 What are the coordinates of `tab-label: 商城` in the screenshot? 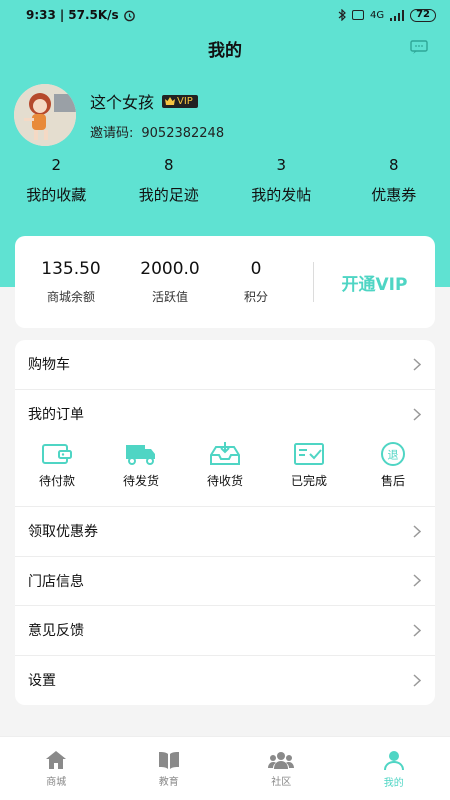 It's located at (56, 782).